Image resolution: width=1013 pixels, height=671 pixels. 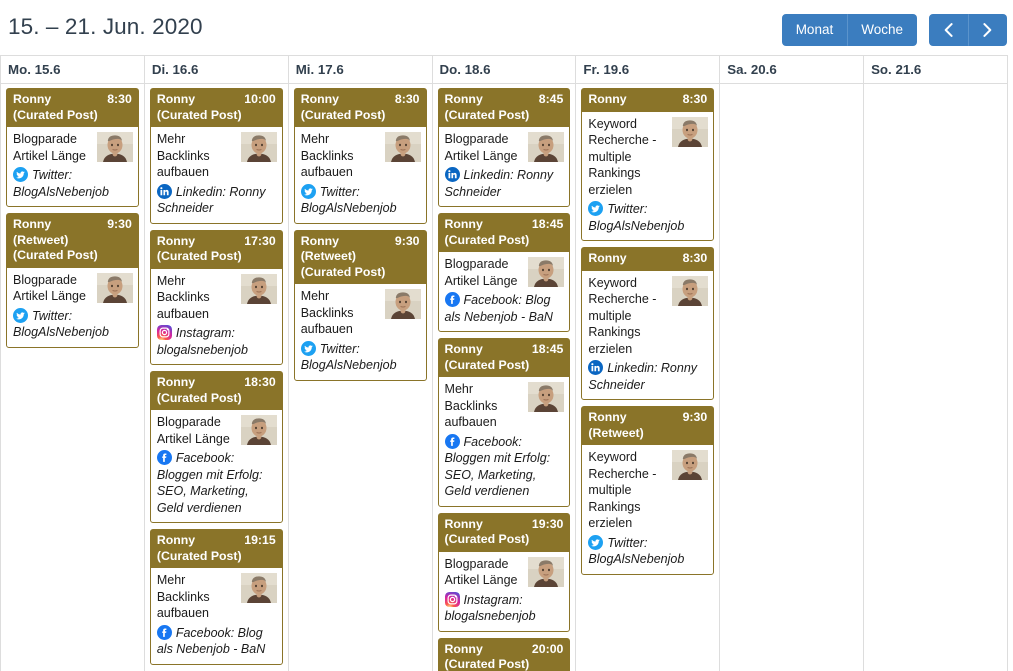 What do you see at coordinates (216, 341) in the screenshot?
I see `event-network: Instagram: blogalsnebenjob` at bounding box center [216, 341].